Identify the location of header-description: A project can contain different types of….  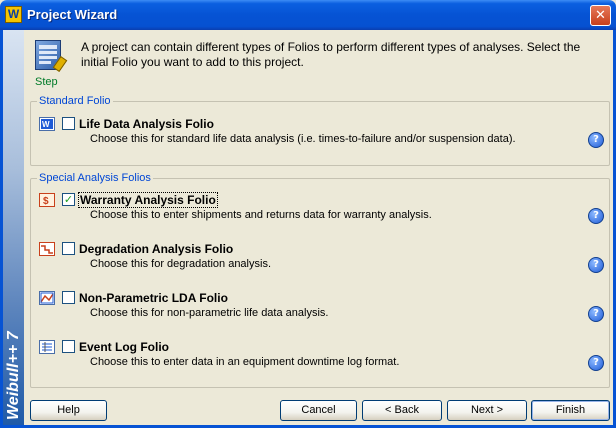
(331, 54).